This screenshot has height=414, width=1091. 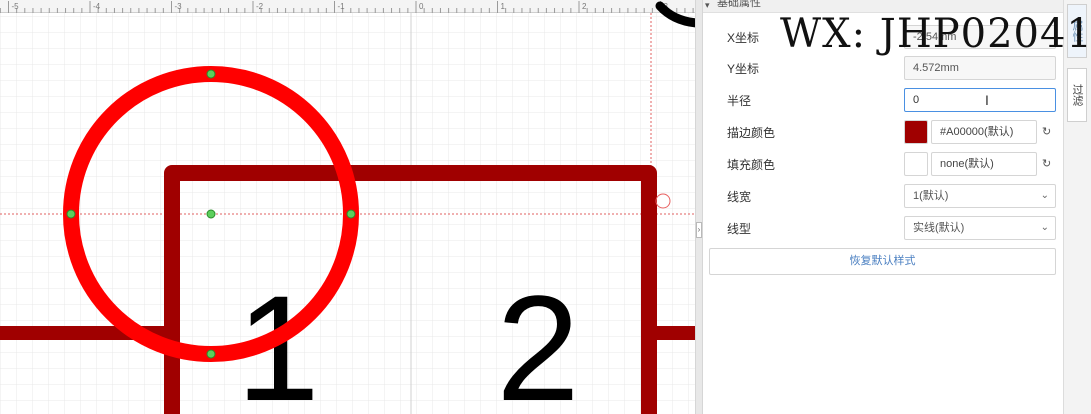 What do you see at coordinates (537, 339) in the screenshot?
I see `pin-number-2: 2` at bounding box center [537, 339].